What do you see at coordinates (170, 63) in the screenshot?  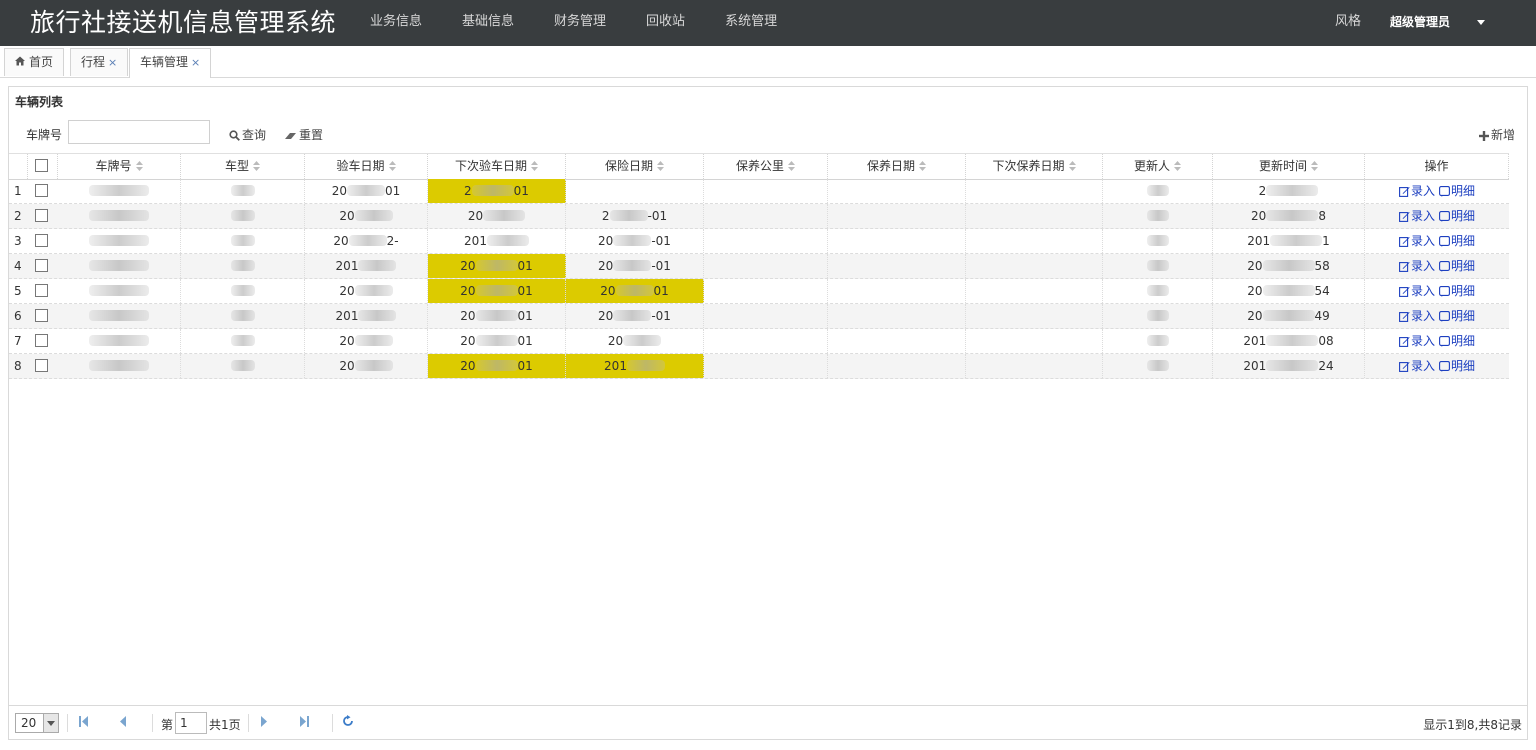 I see `tab-vehicle-management: 车辆管理 ×` at bounding box center [170, 63].